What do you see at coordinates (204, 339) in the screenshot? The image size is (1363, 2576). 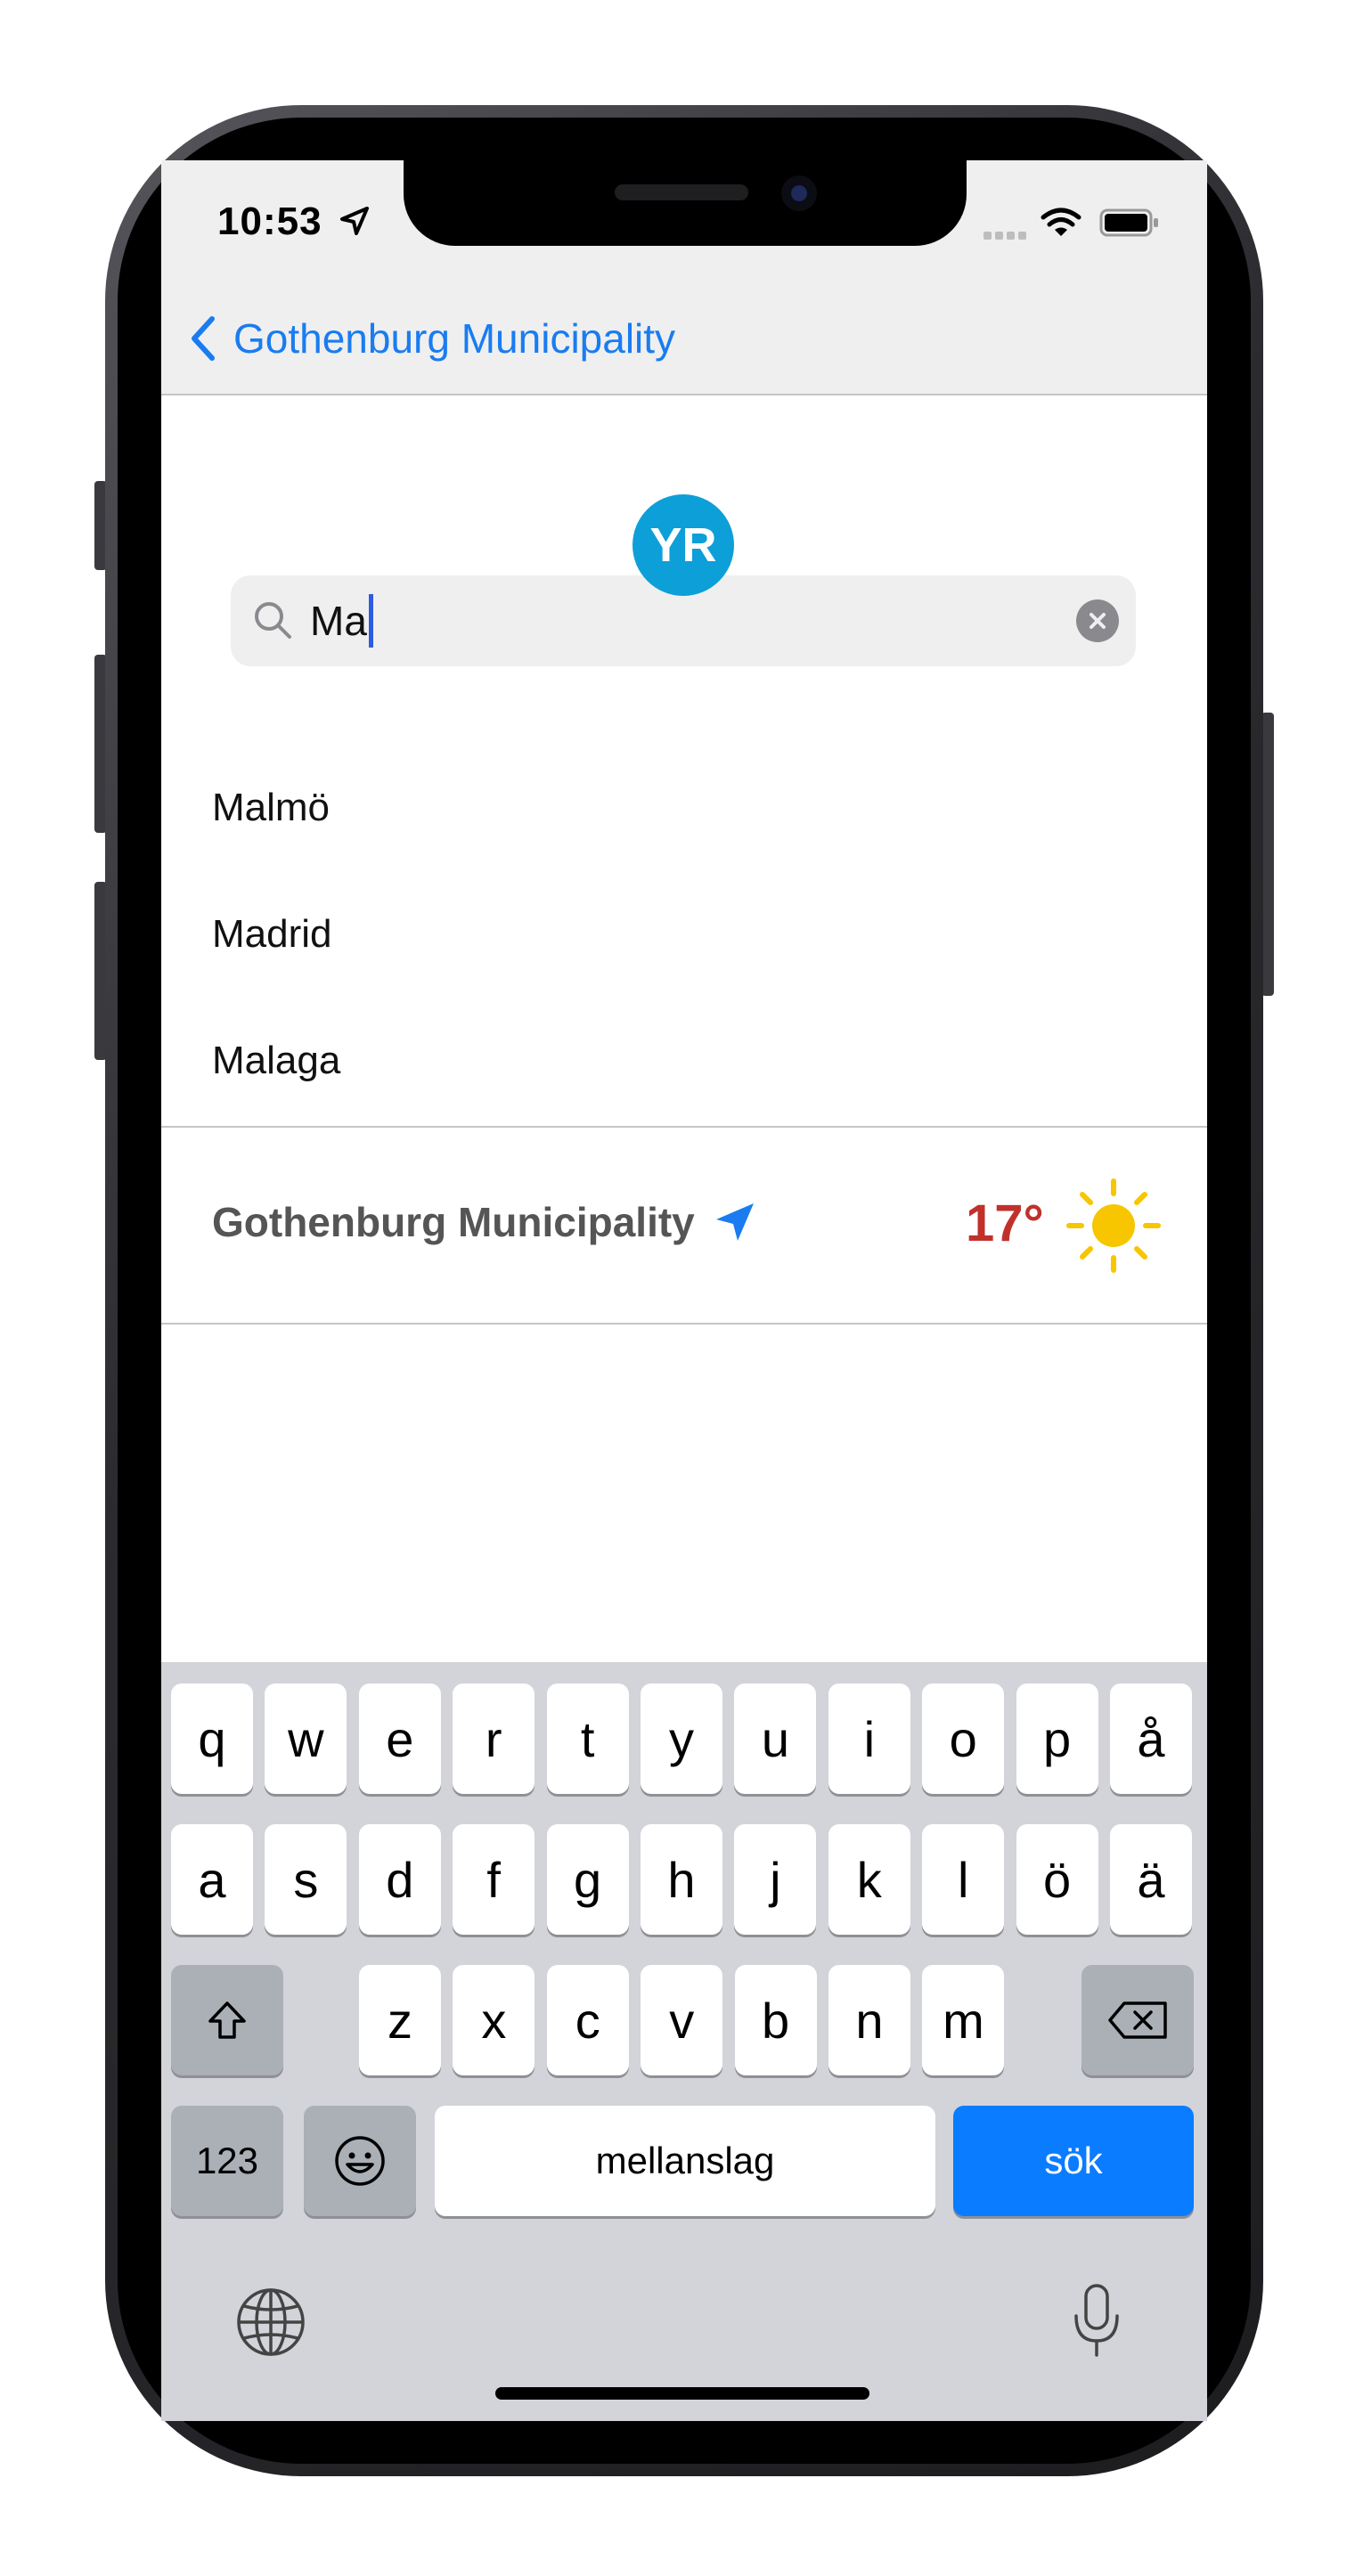 I see `chevron-left-icon` at bounding box center [204, 339].